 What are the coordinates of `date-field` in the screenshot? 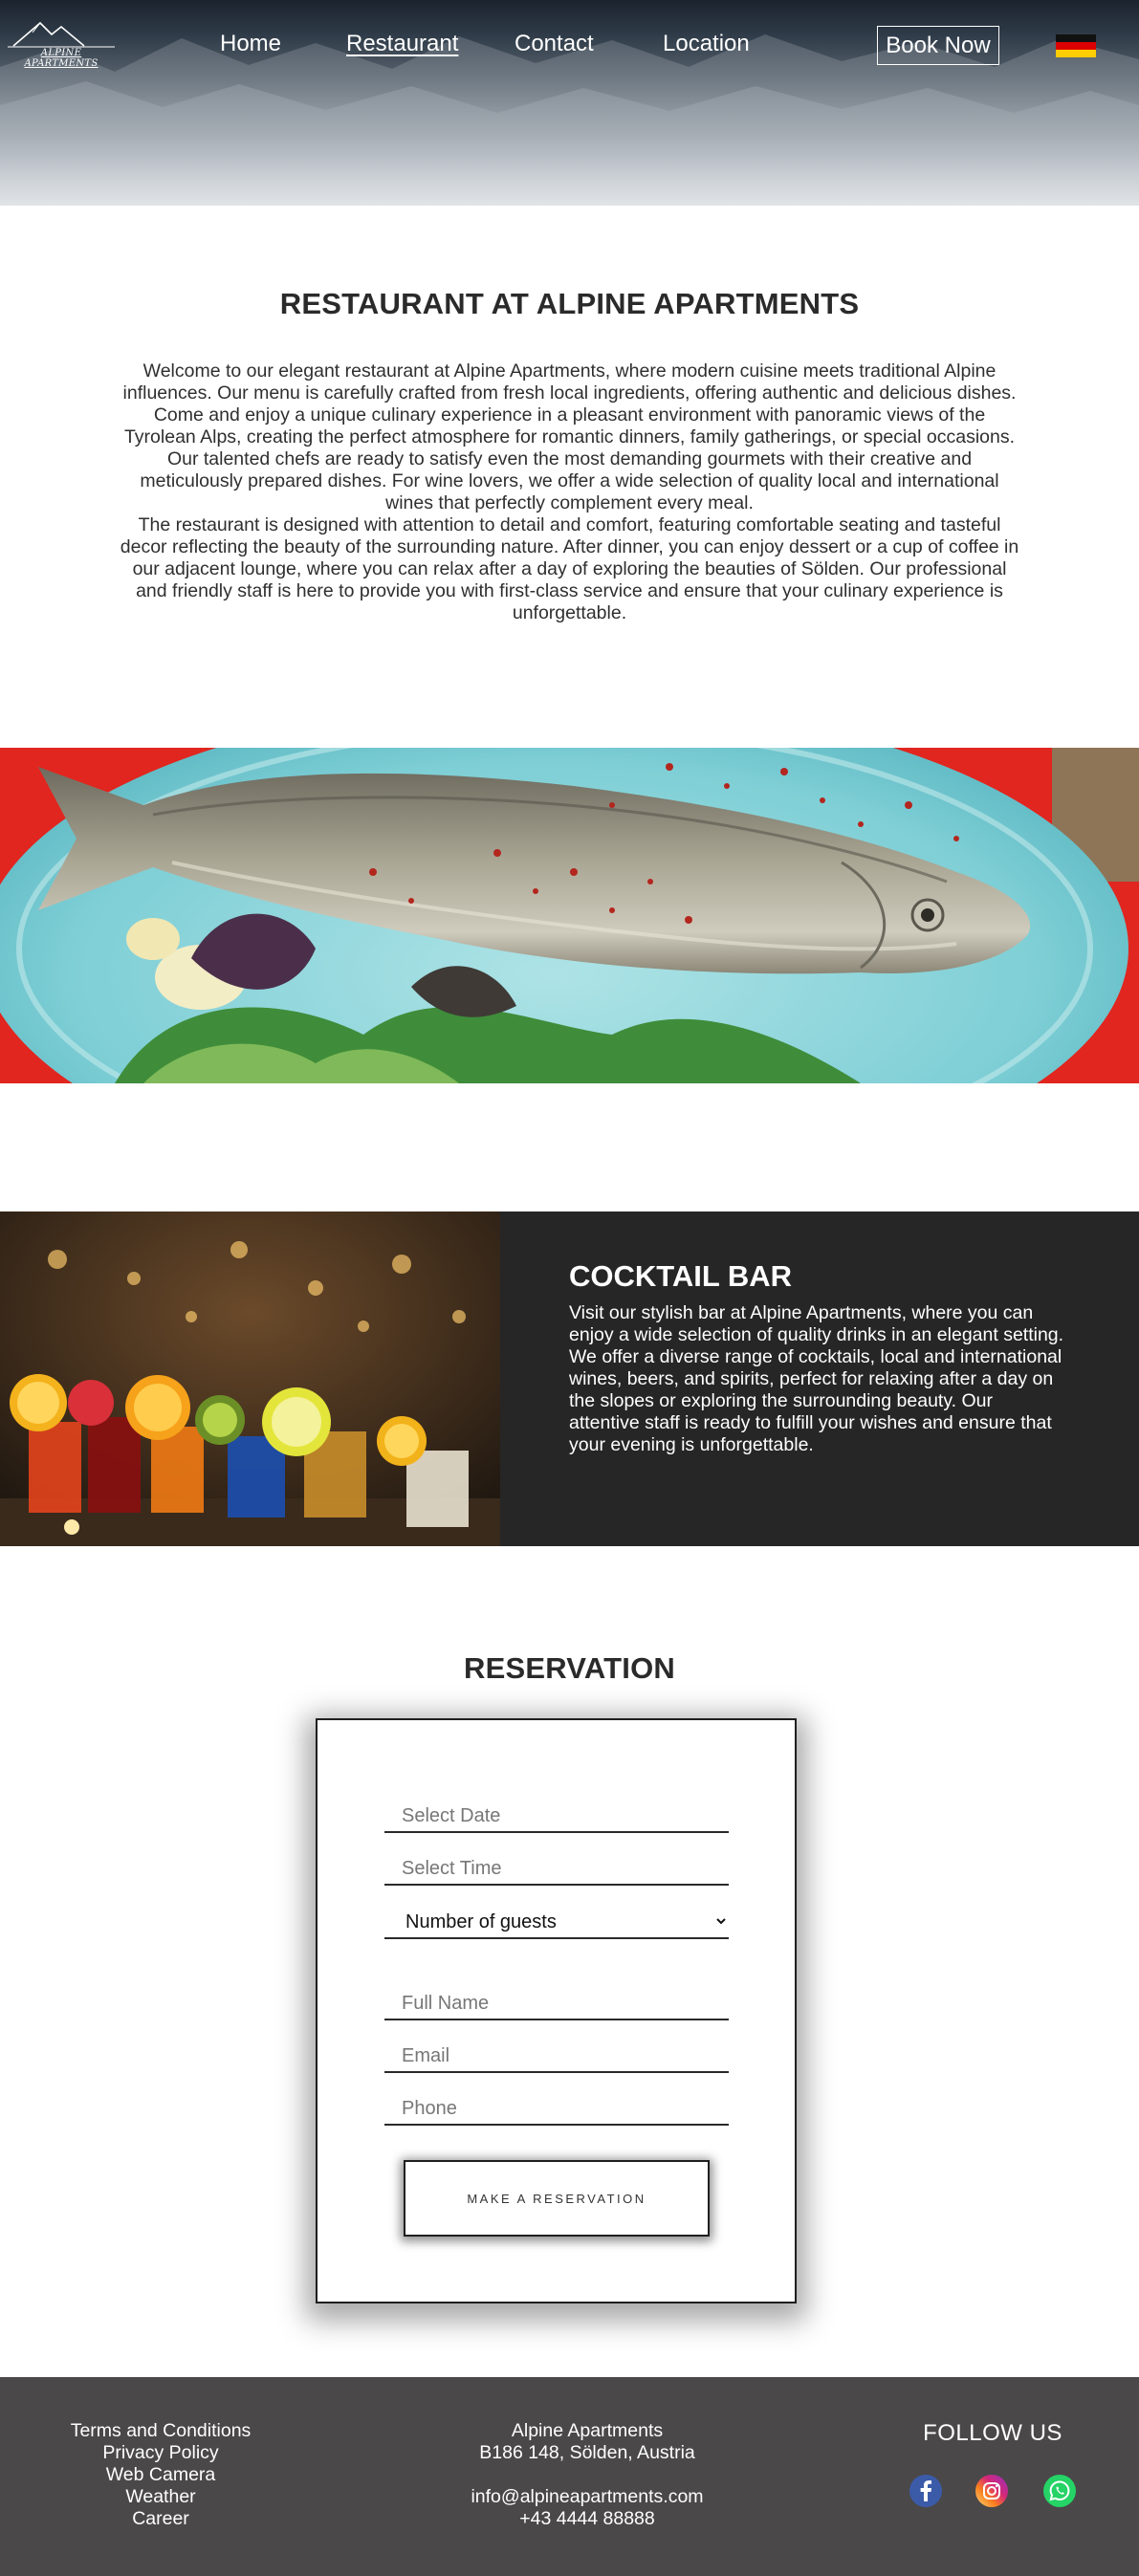 It's located at (556, 1817).